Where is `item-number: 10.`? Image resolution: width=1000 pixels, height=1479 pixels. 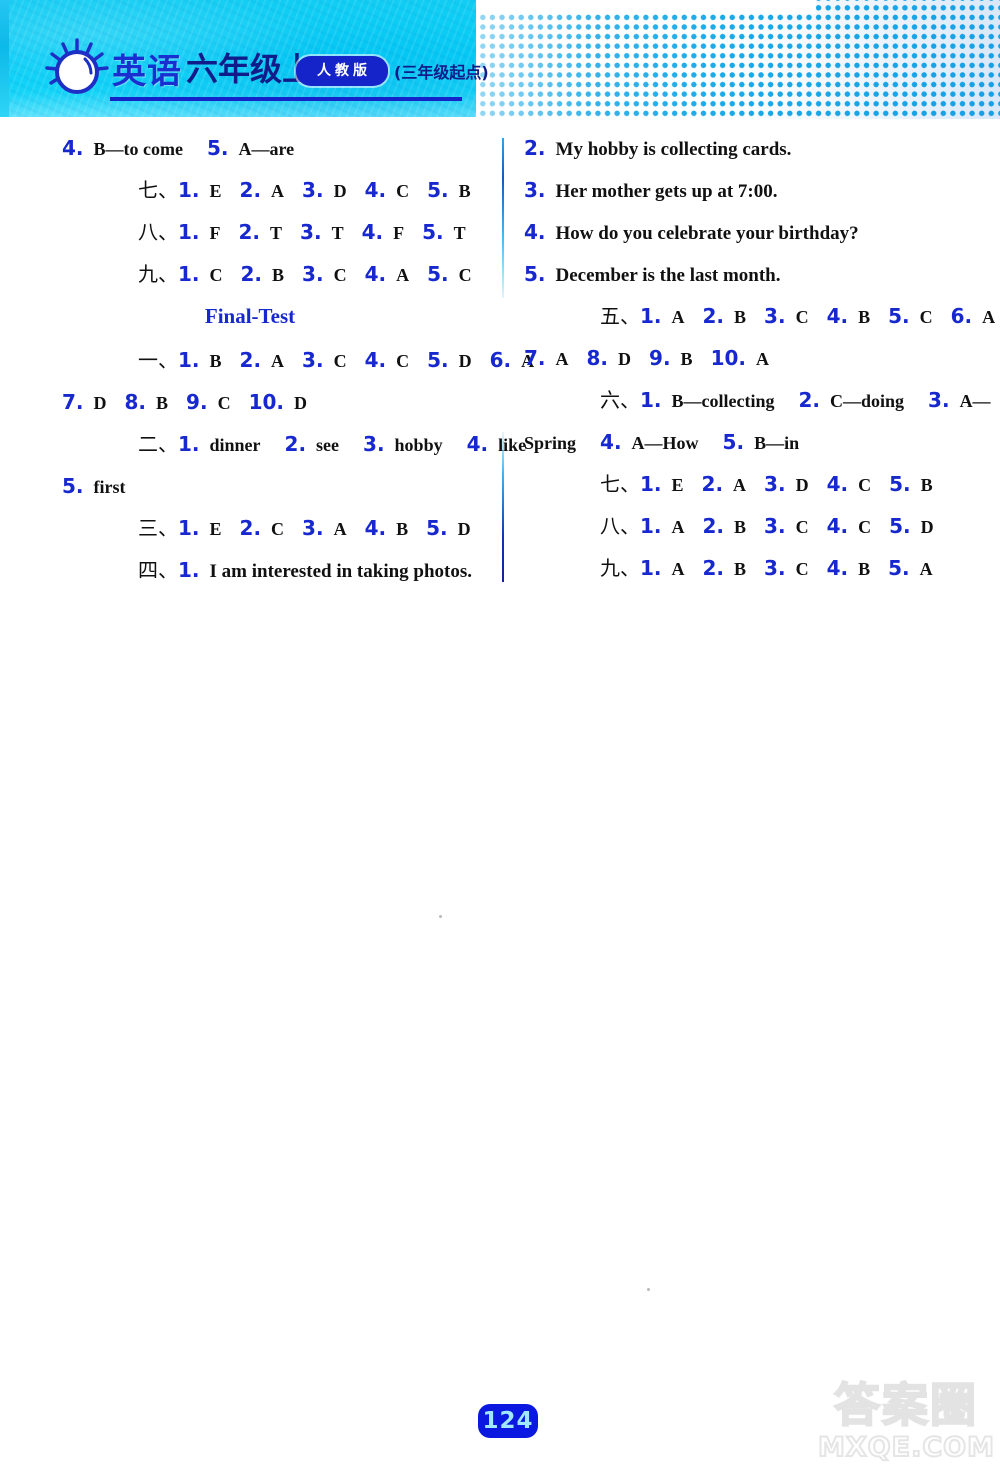 item-number: 10. is located at coordinates (266, 402).